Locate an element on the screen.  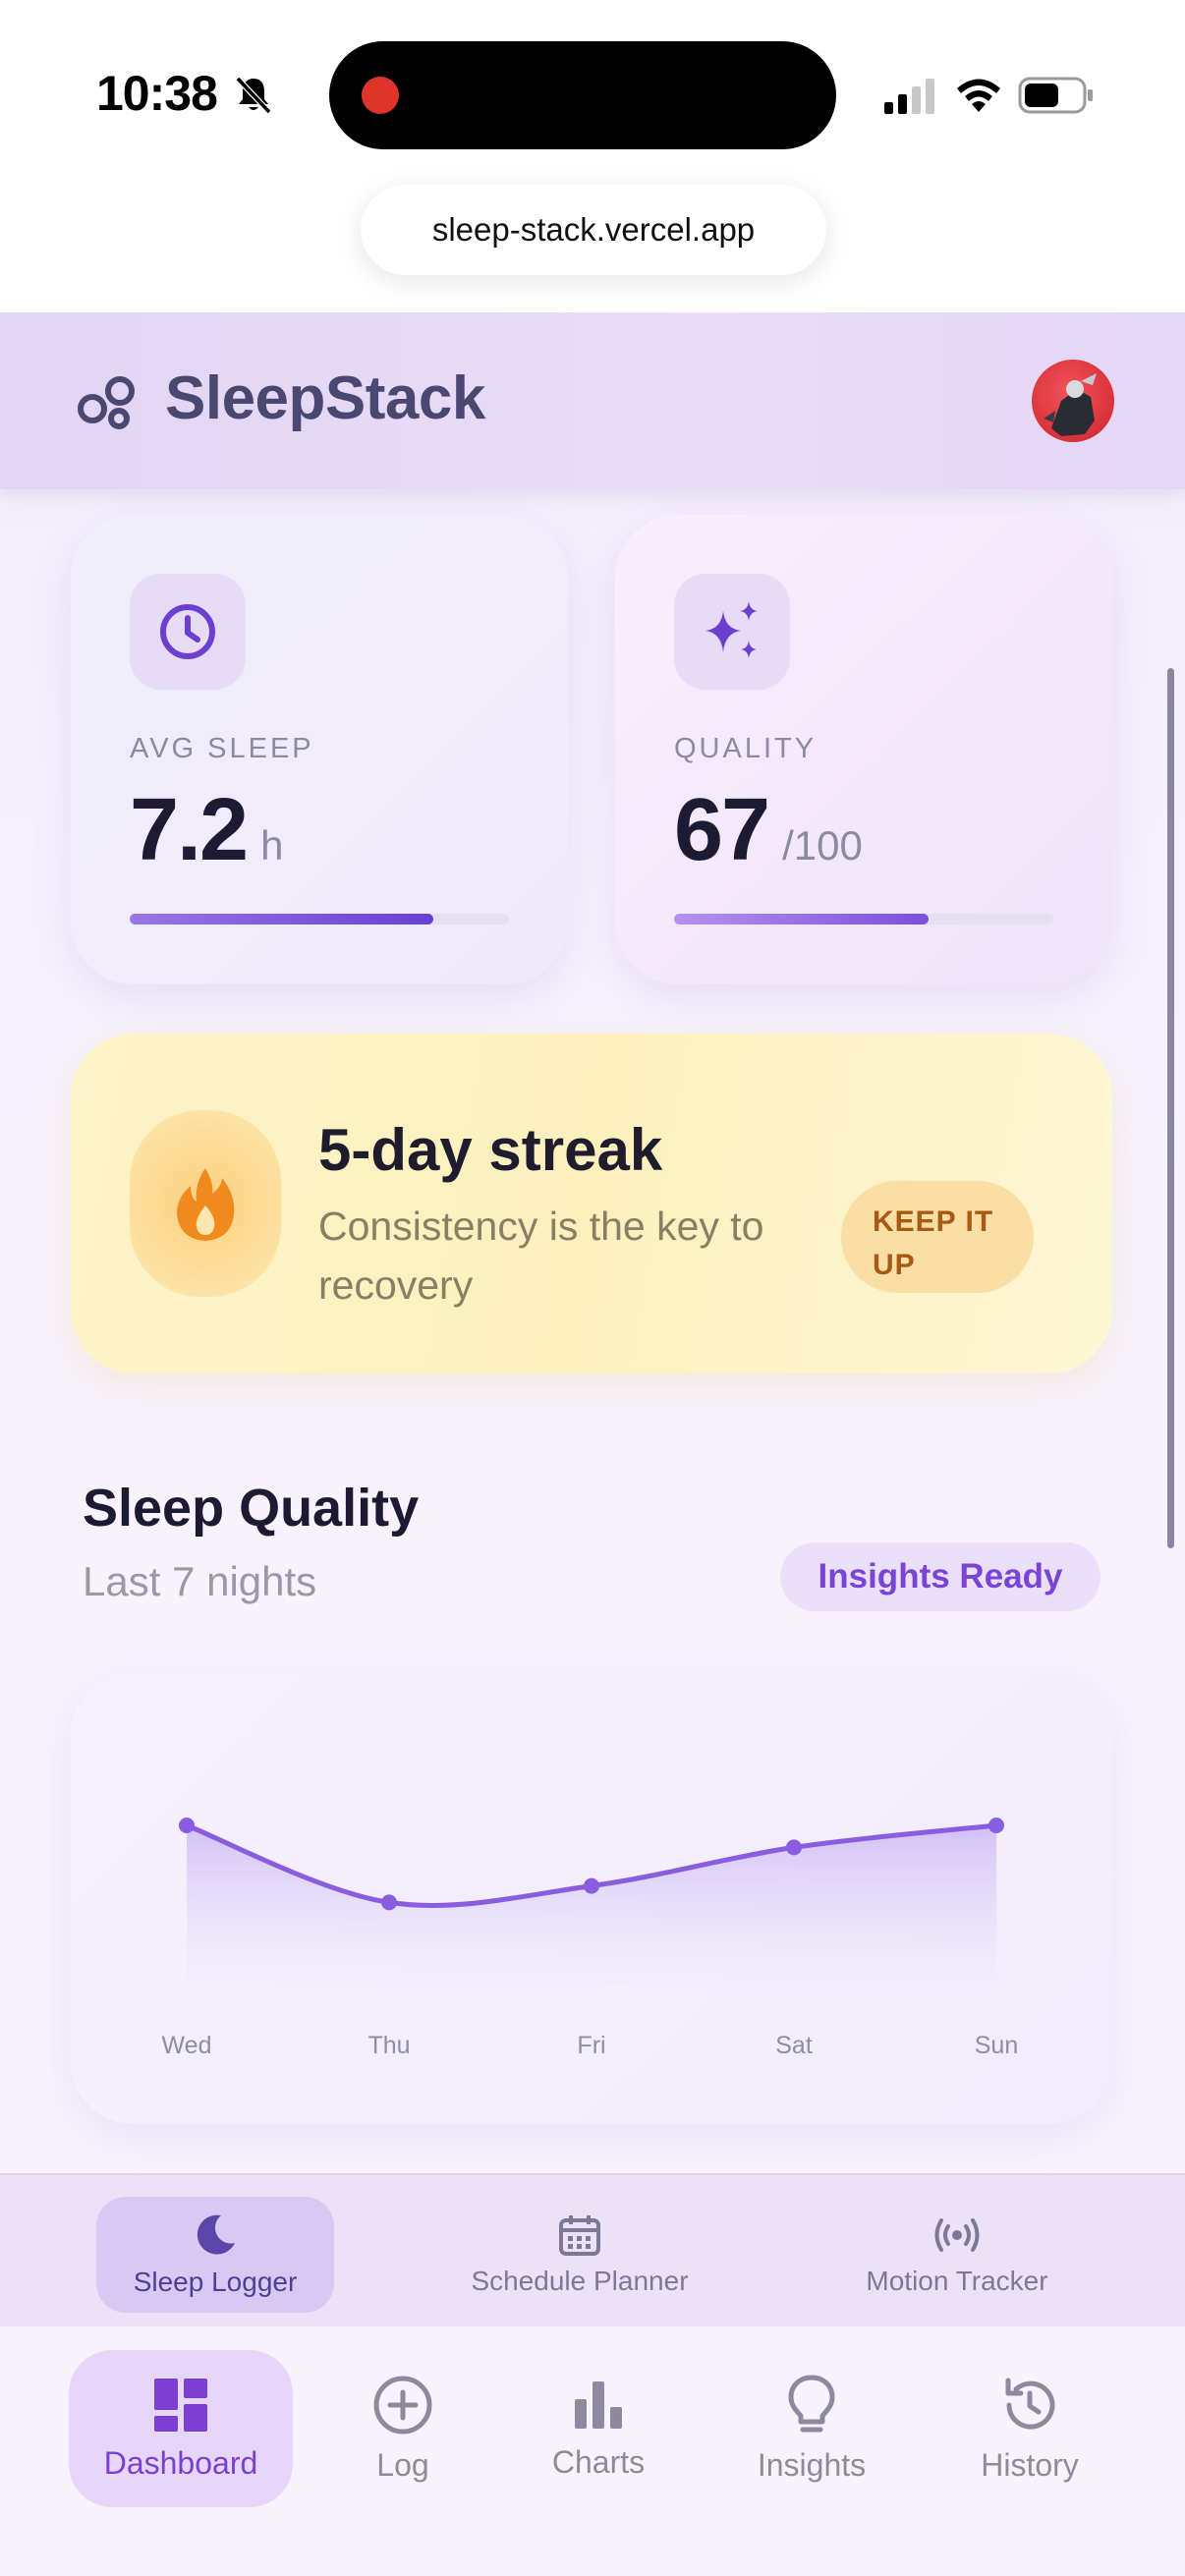
clock-icon is located at coordinates (187, 631).